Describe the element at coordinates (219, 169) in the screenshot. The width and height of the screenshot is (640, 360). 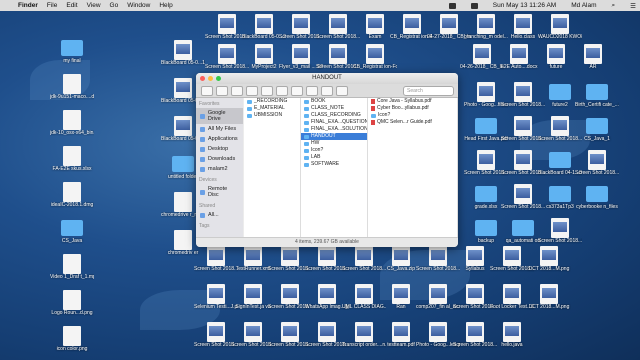
I see `sidebar-item: malam2` at that location.